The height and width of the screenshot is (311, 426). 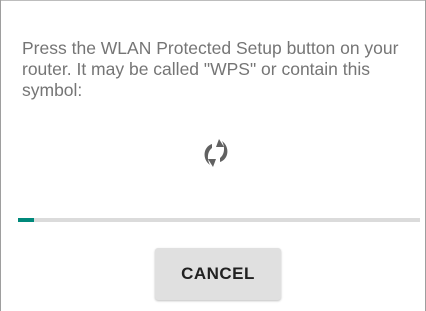 What do you see at coordinates (220, 143) in the screenshot?
I see `wps-icon-right-arrowhead` at bounding box center [220, 143].